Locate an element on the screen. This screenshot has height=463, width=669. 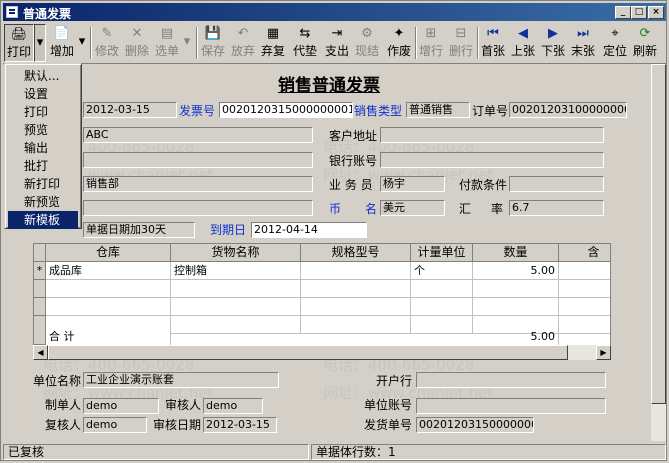
ship-no-field: 0020120315000000001 is located at coordinates (475, 425).